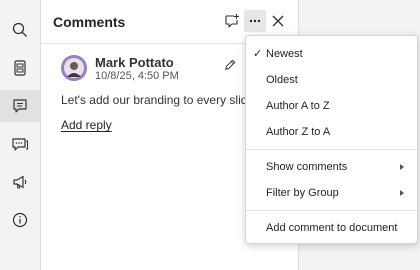 This screenshot has width=420, height=270. What do you see at coordinates (307, 167) in the screenshot?
I see `menu-item-label: Show comments` at bounding box center [307, 167].